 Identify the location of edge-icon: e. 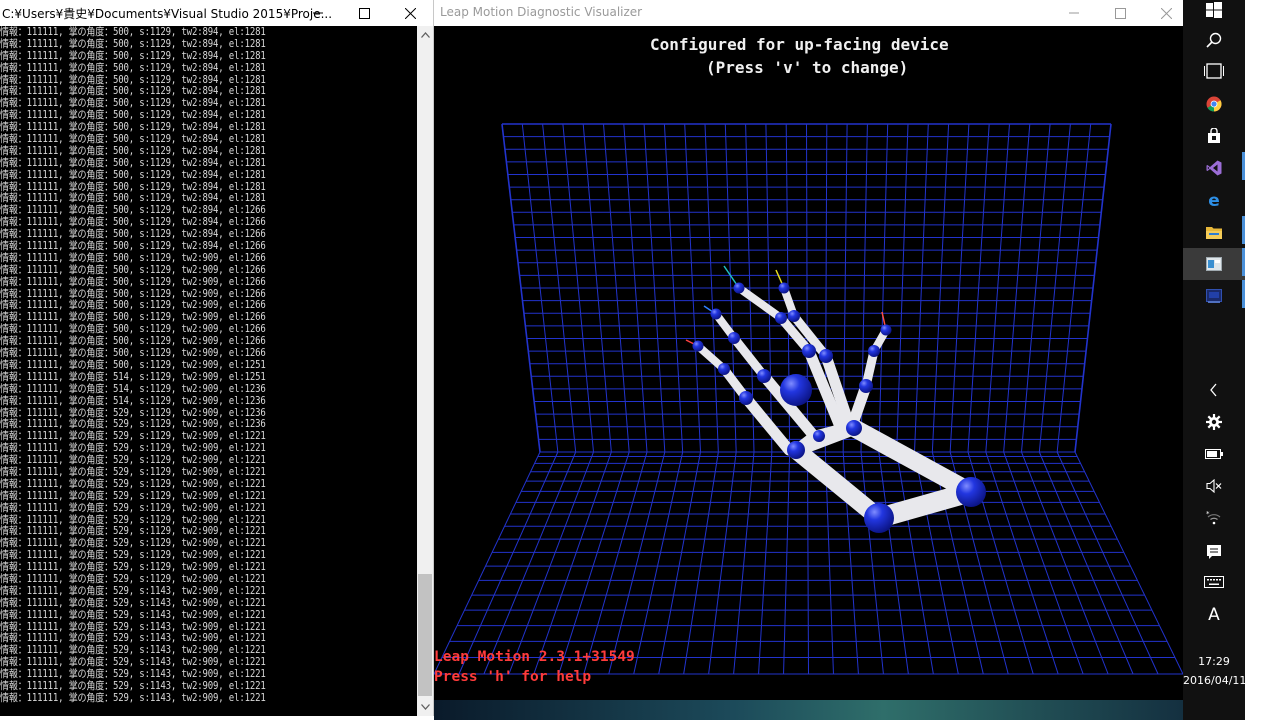
(1214, 200).